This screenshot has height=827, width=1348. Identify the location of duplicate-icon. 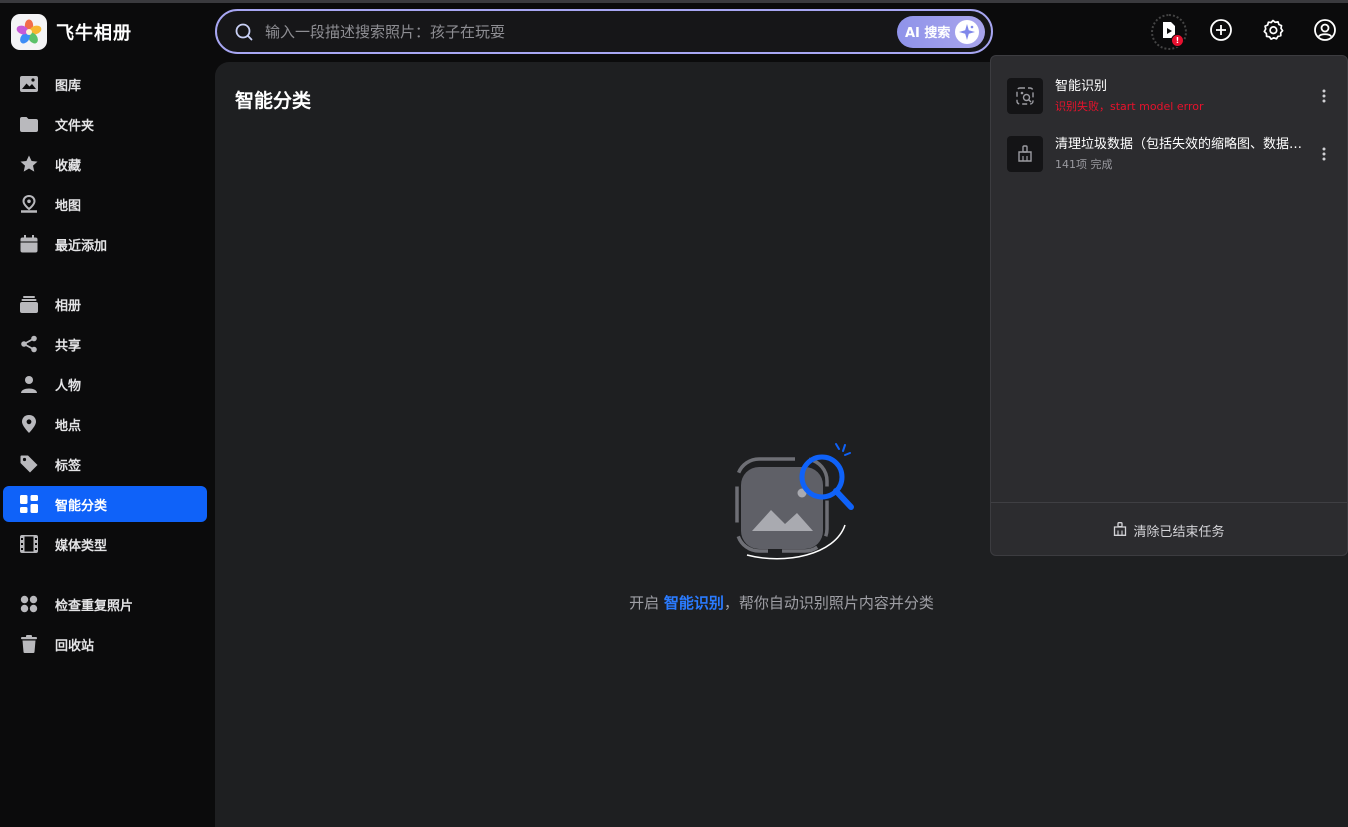
(29, 604).